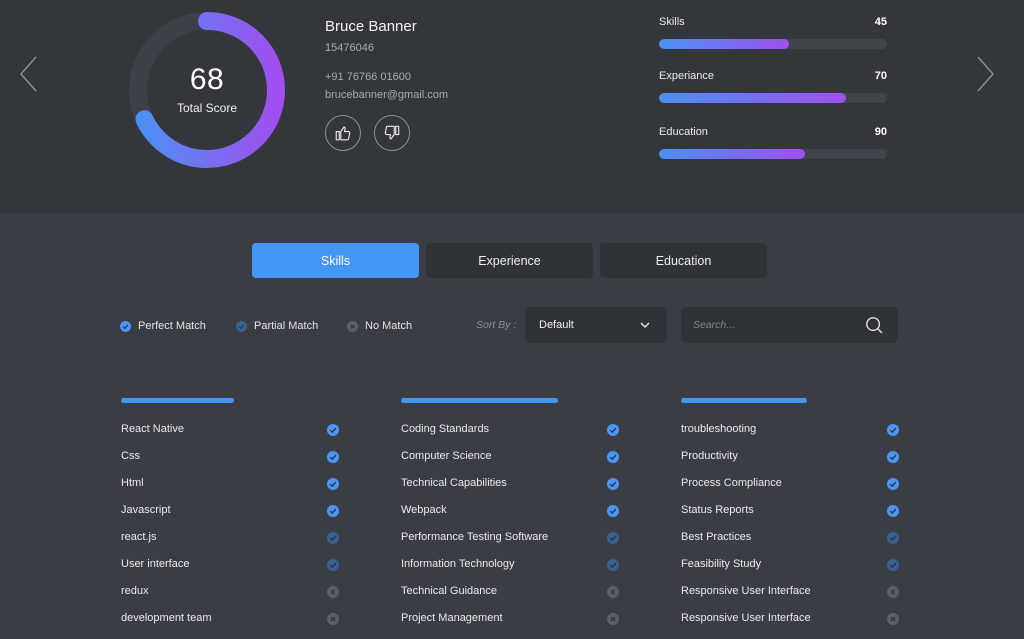  What do you see at coordinates (731, 483) in the screenshot?
I see `skill-name: Process Compliance` at bounding box center [731, 483].